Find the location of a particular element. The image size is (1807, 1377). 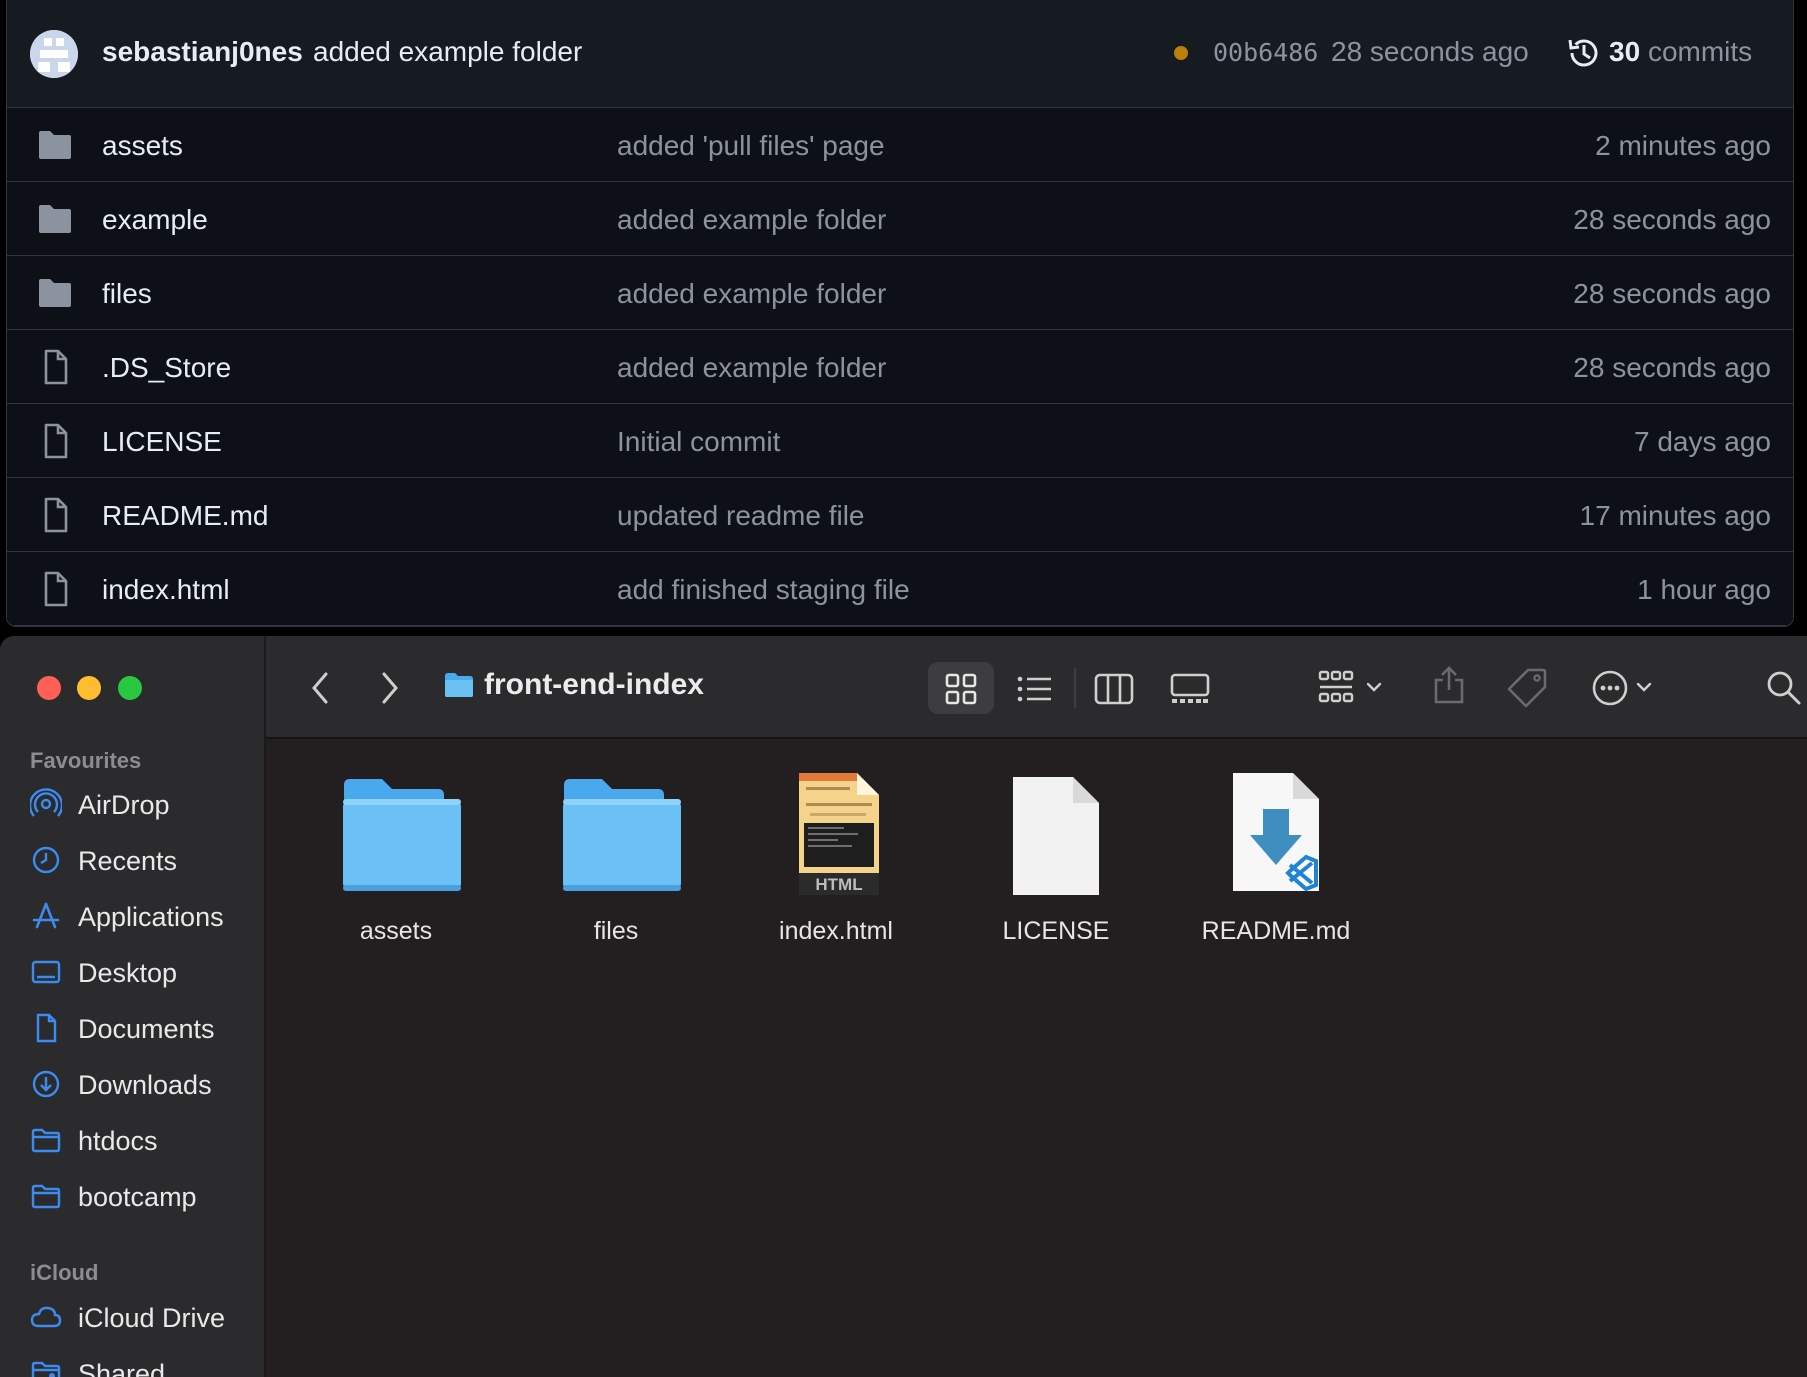

icon-view-icon is located at coordinates (961, 689).